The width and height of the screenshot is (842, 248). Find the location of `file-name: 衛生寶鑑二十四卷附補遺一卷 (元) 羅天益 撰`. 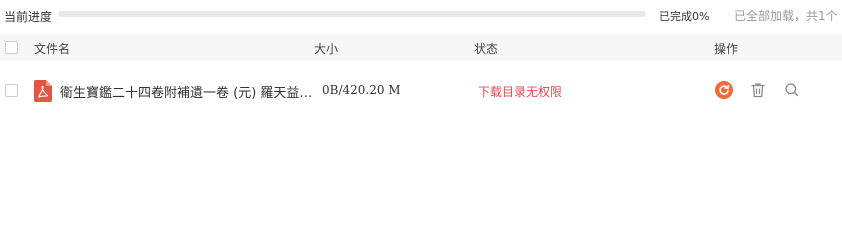

file-name: 衛生寶鑑二十四卷附補遺一卷 (元) 羅天益 撰 is located at coordinates (187, 93).